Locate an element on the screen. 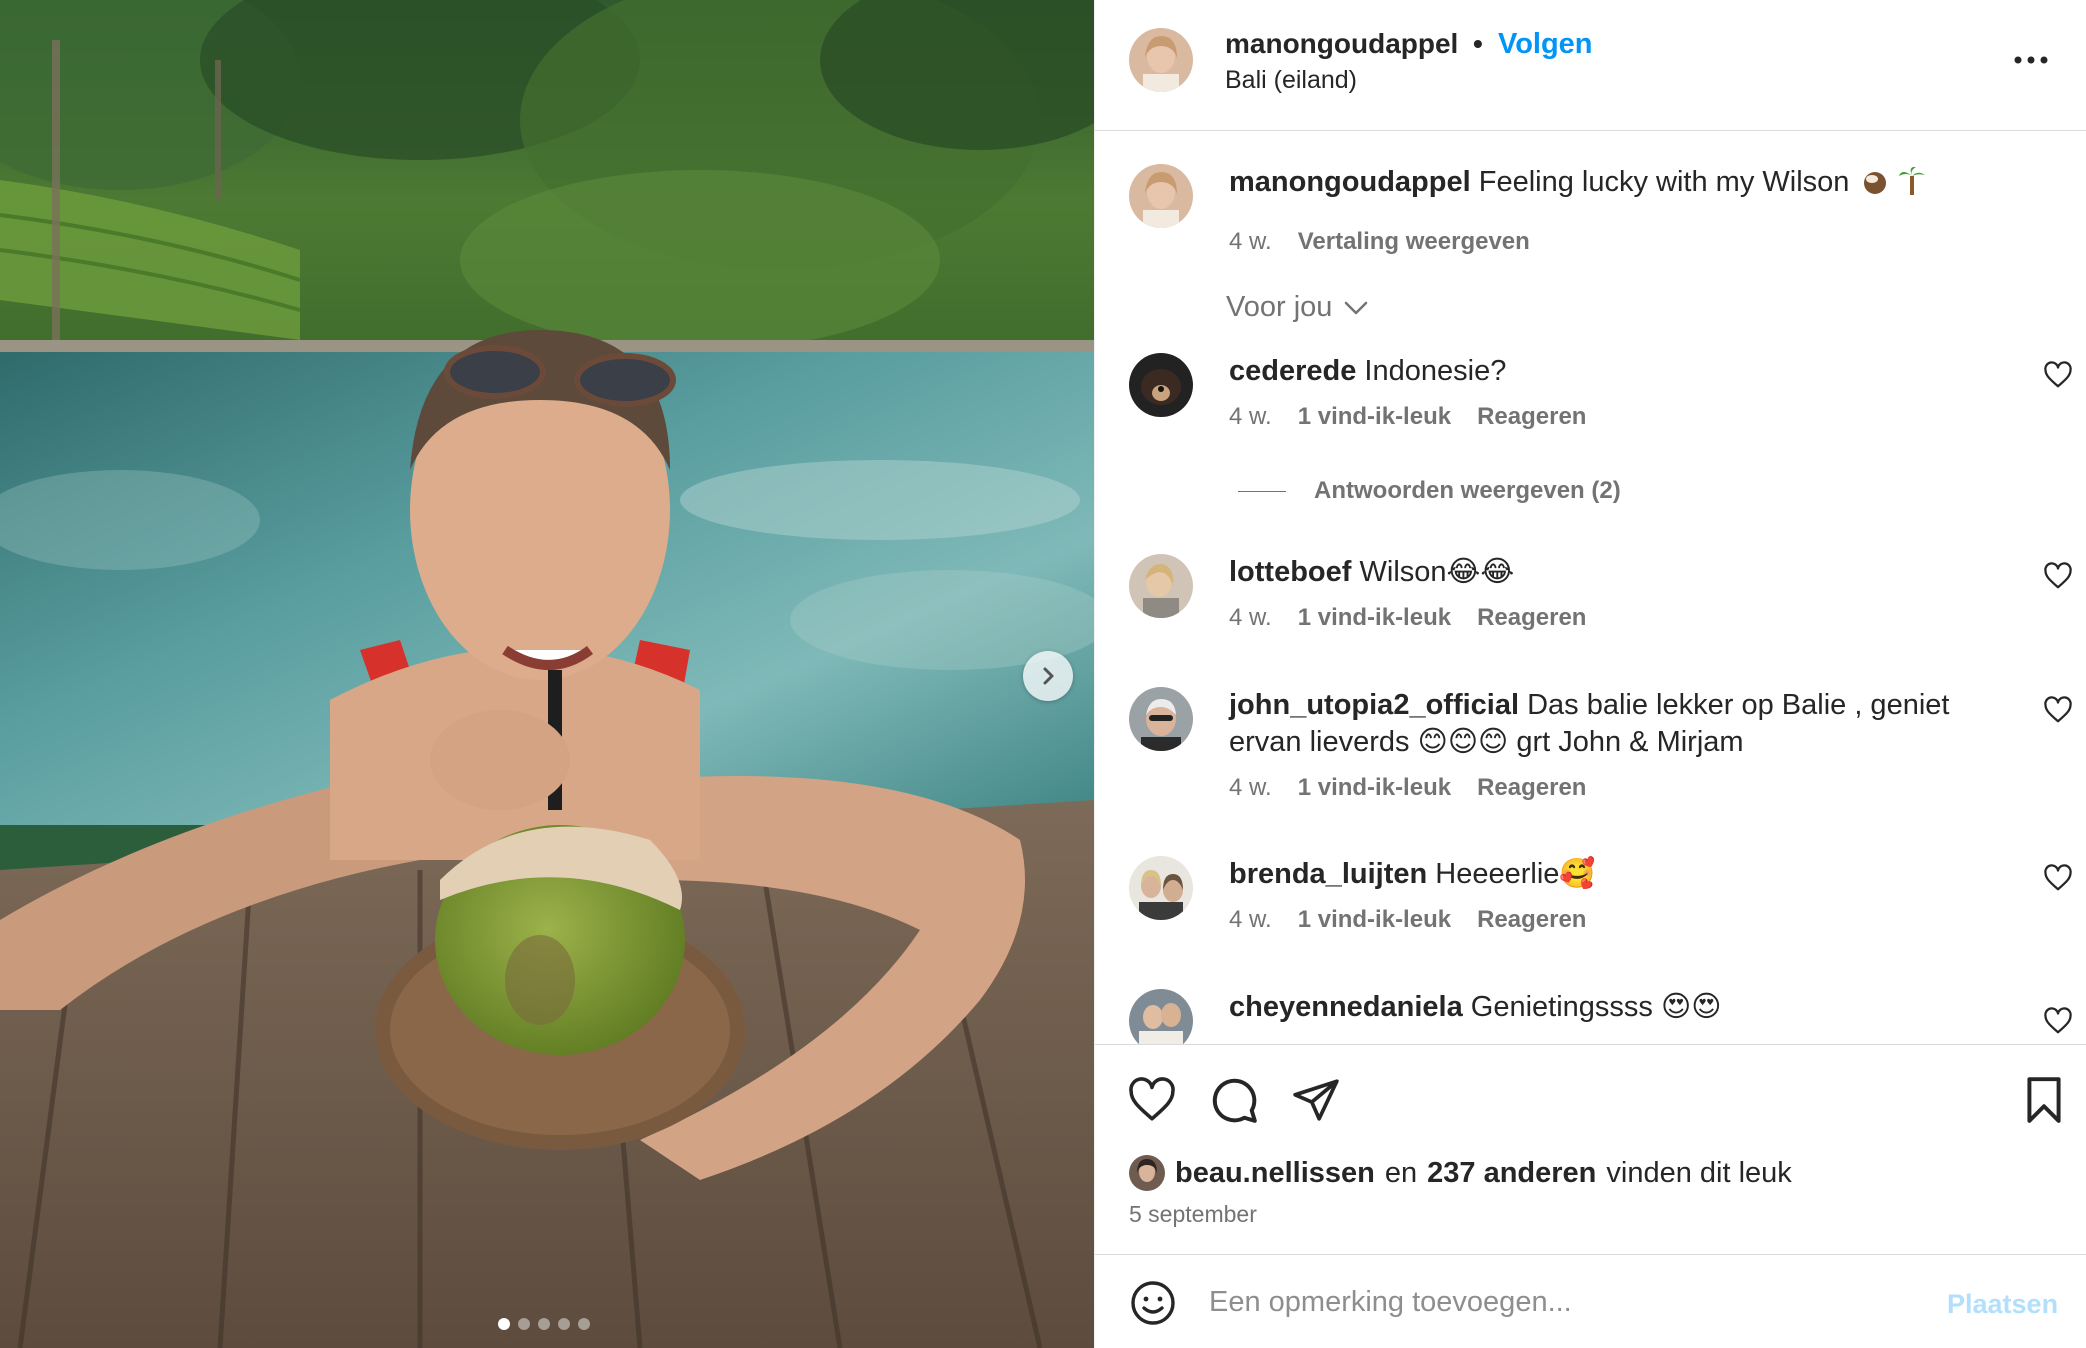  comment-username: cheyennedaniela is located at coordinates (1346, 1007).